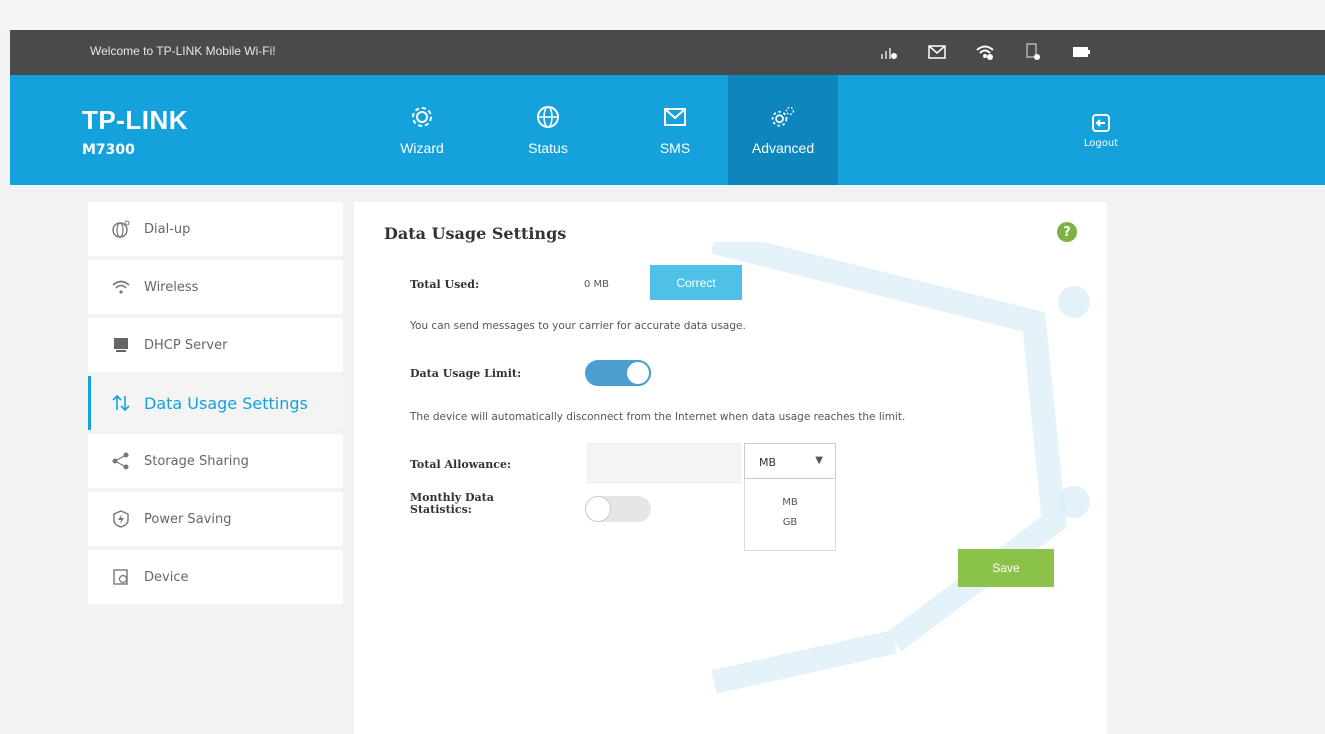 This screenshot has width=1325, height=734. What do you see at coordinates (188, 519) in the screenshot?
I see `sidebar-item-label: Power Saving` at bounding box center [188, 519].